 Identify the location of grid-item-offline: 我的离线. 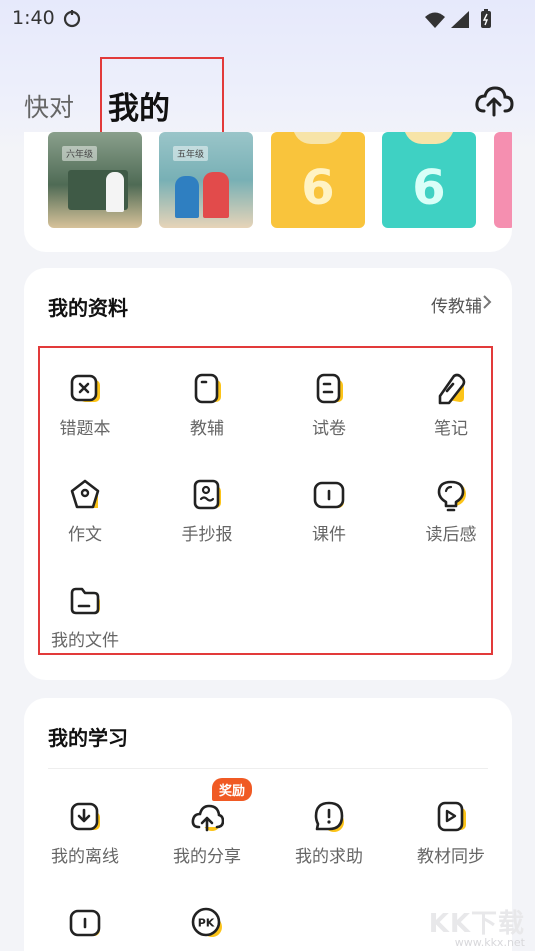
(85, 845).